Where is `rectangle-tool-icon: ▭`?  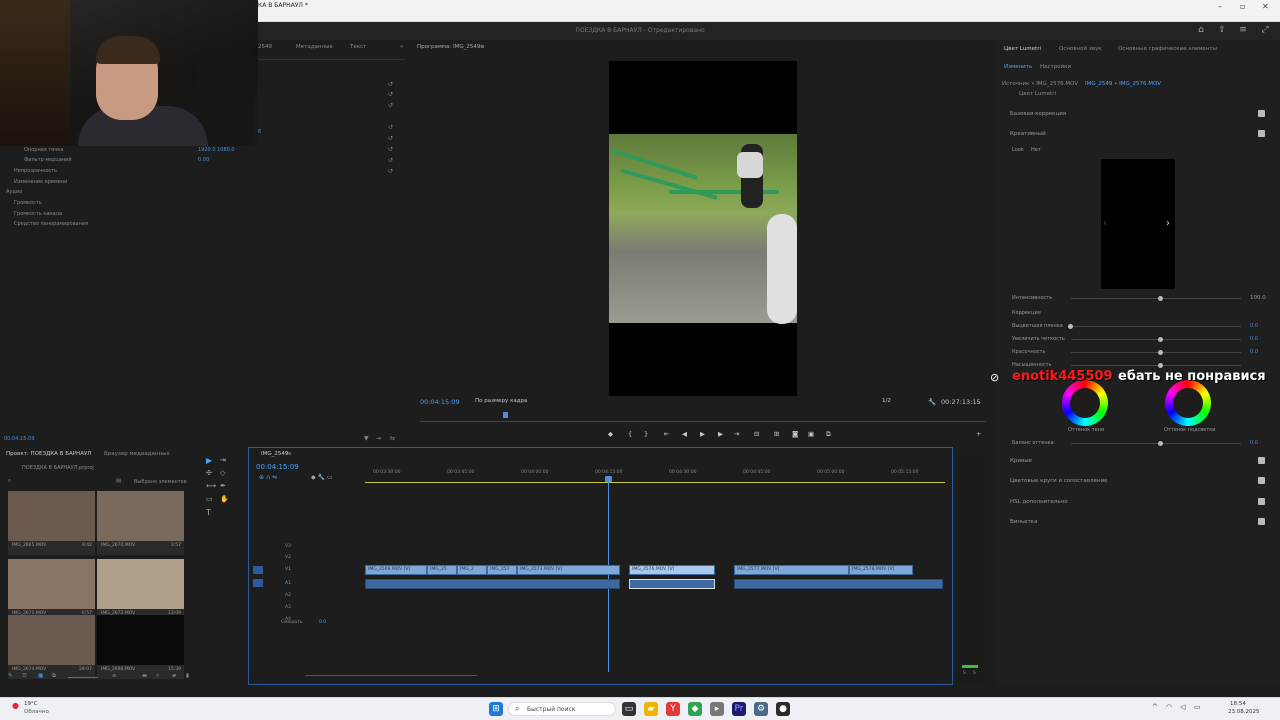 rectangle-tool-icon: ▭ is located at coordinates (209, 499).